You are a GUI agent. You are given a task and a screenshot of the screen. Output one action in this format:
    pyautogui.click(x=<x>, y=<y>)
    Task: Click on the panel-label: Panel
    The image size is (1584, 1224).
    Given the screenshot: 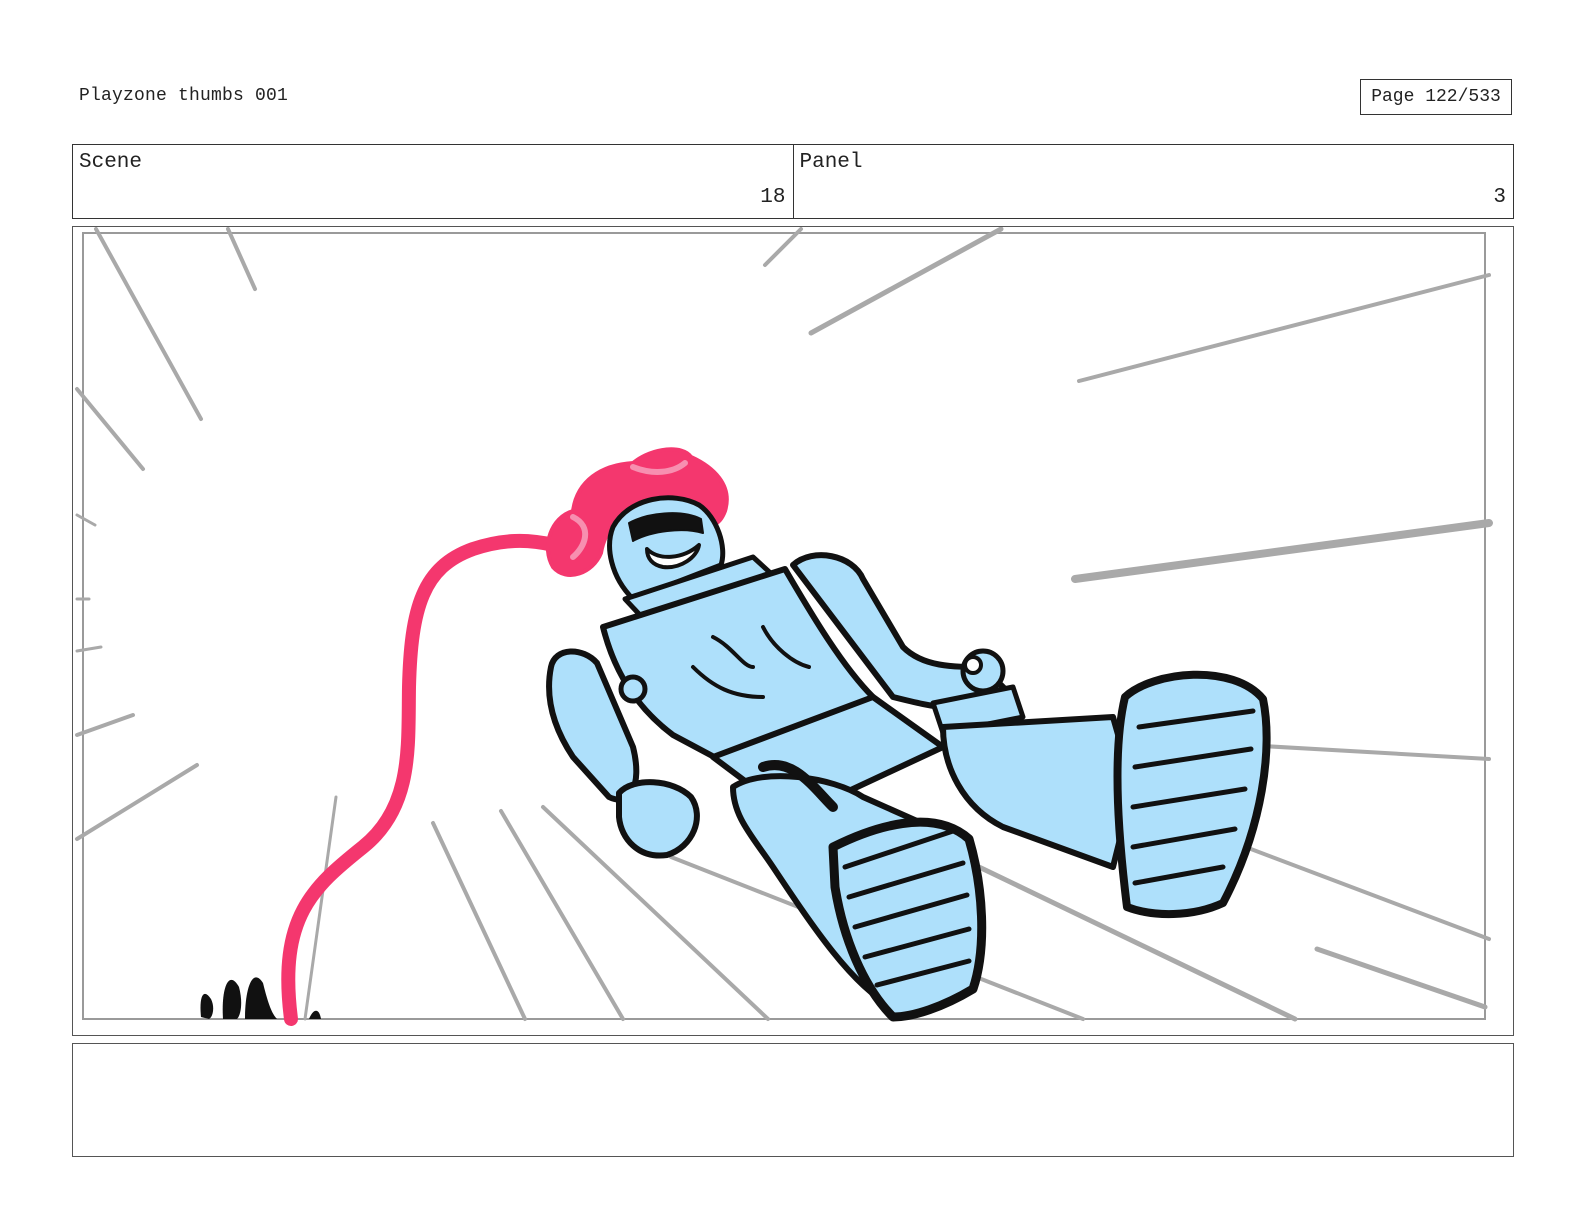 What is the action you would take?
    pyautogui.click(x=831, y=162)
    